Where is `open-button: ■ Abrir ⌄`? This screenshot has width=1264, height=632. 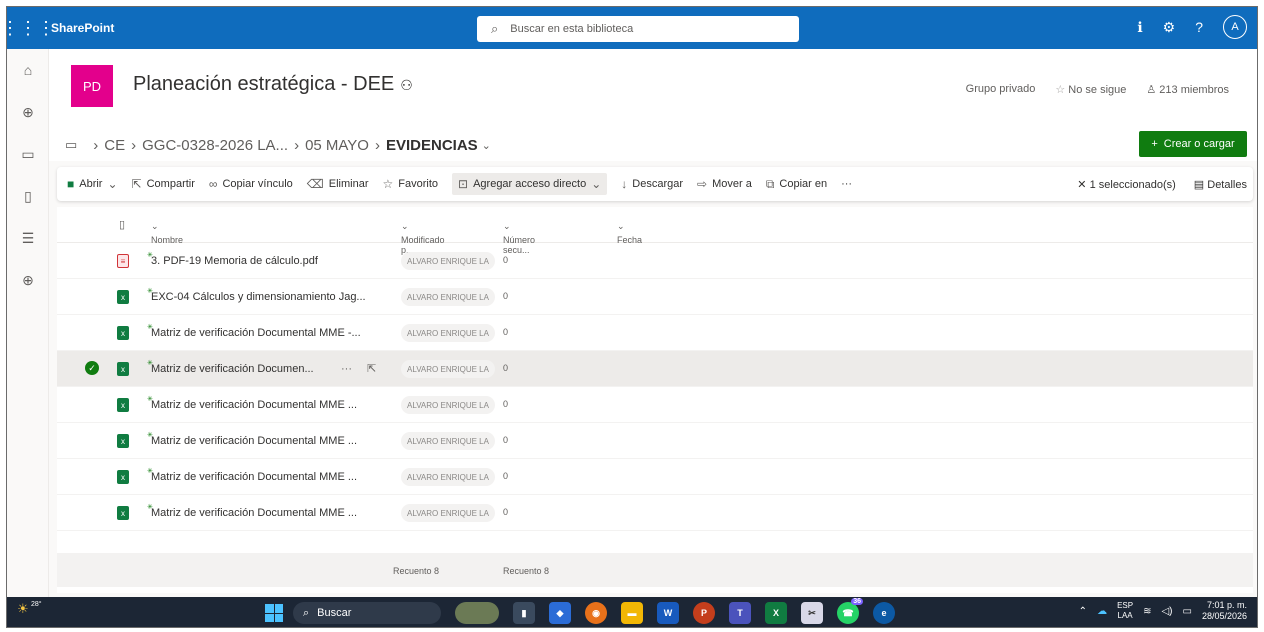
open-button: ■ Abrir ⌄ is located at coordinates (92, 184).